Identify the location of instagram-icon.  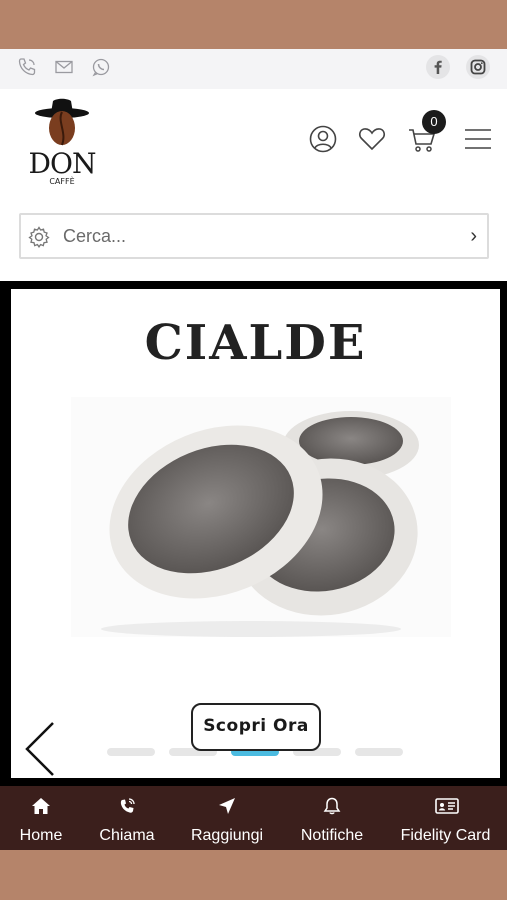
(478, 67).